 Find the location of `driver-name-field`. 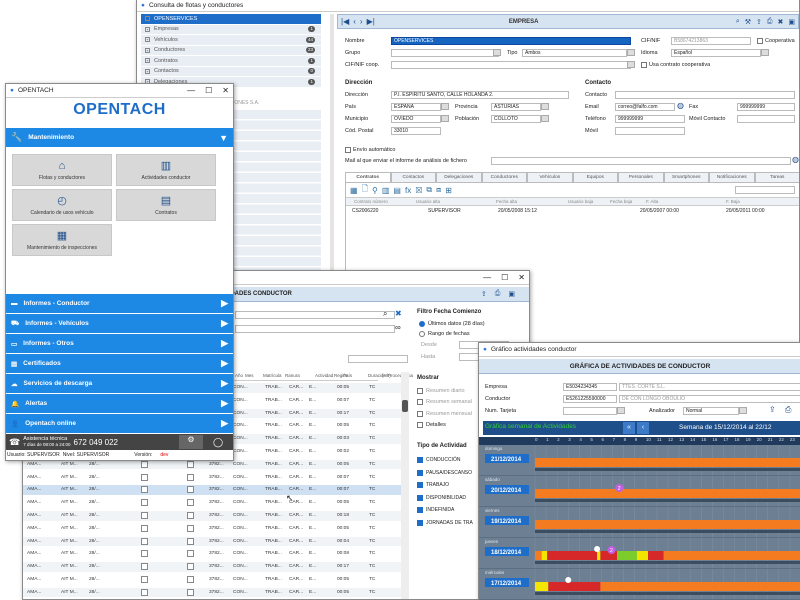

driver-name-field is located at coordinates (315, 329).